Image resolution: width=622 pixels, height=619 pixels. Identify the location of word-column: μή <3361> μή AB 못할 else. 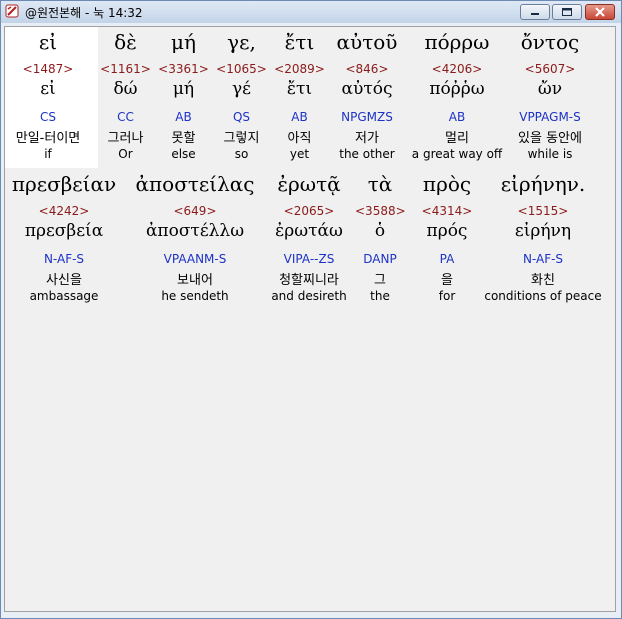
(183, 97).